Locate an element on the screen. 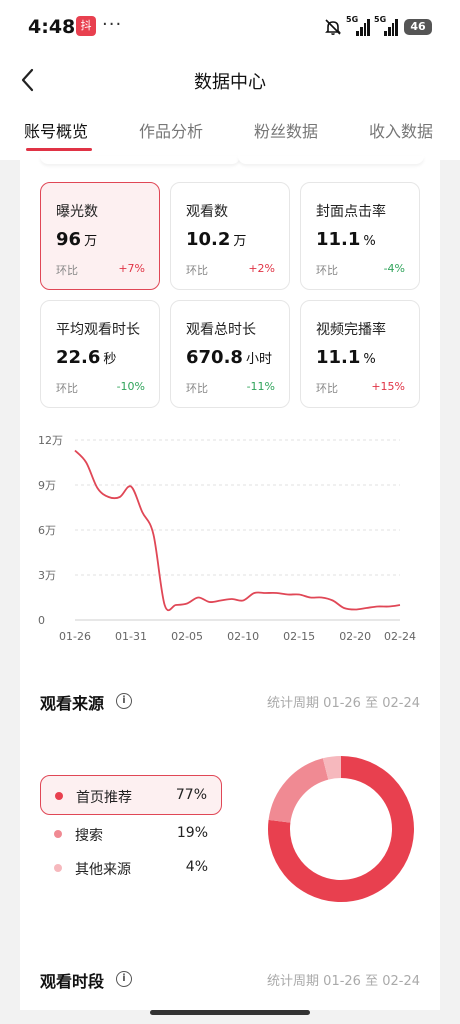 The image size is (460, 1024). legend-percent: 19% is located at coordinates (192, 833).